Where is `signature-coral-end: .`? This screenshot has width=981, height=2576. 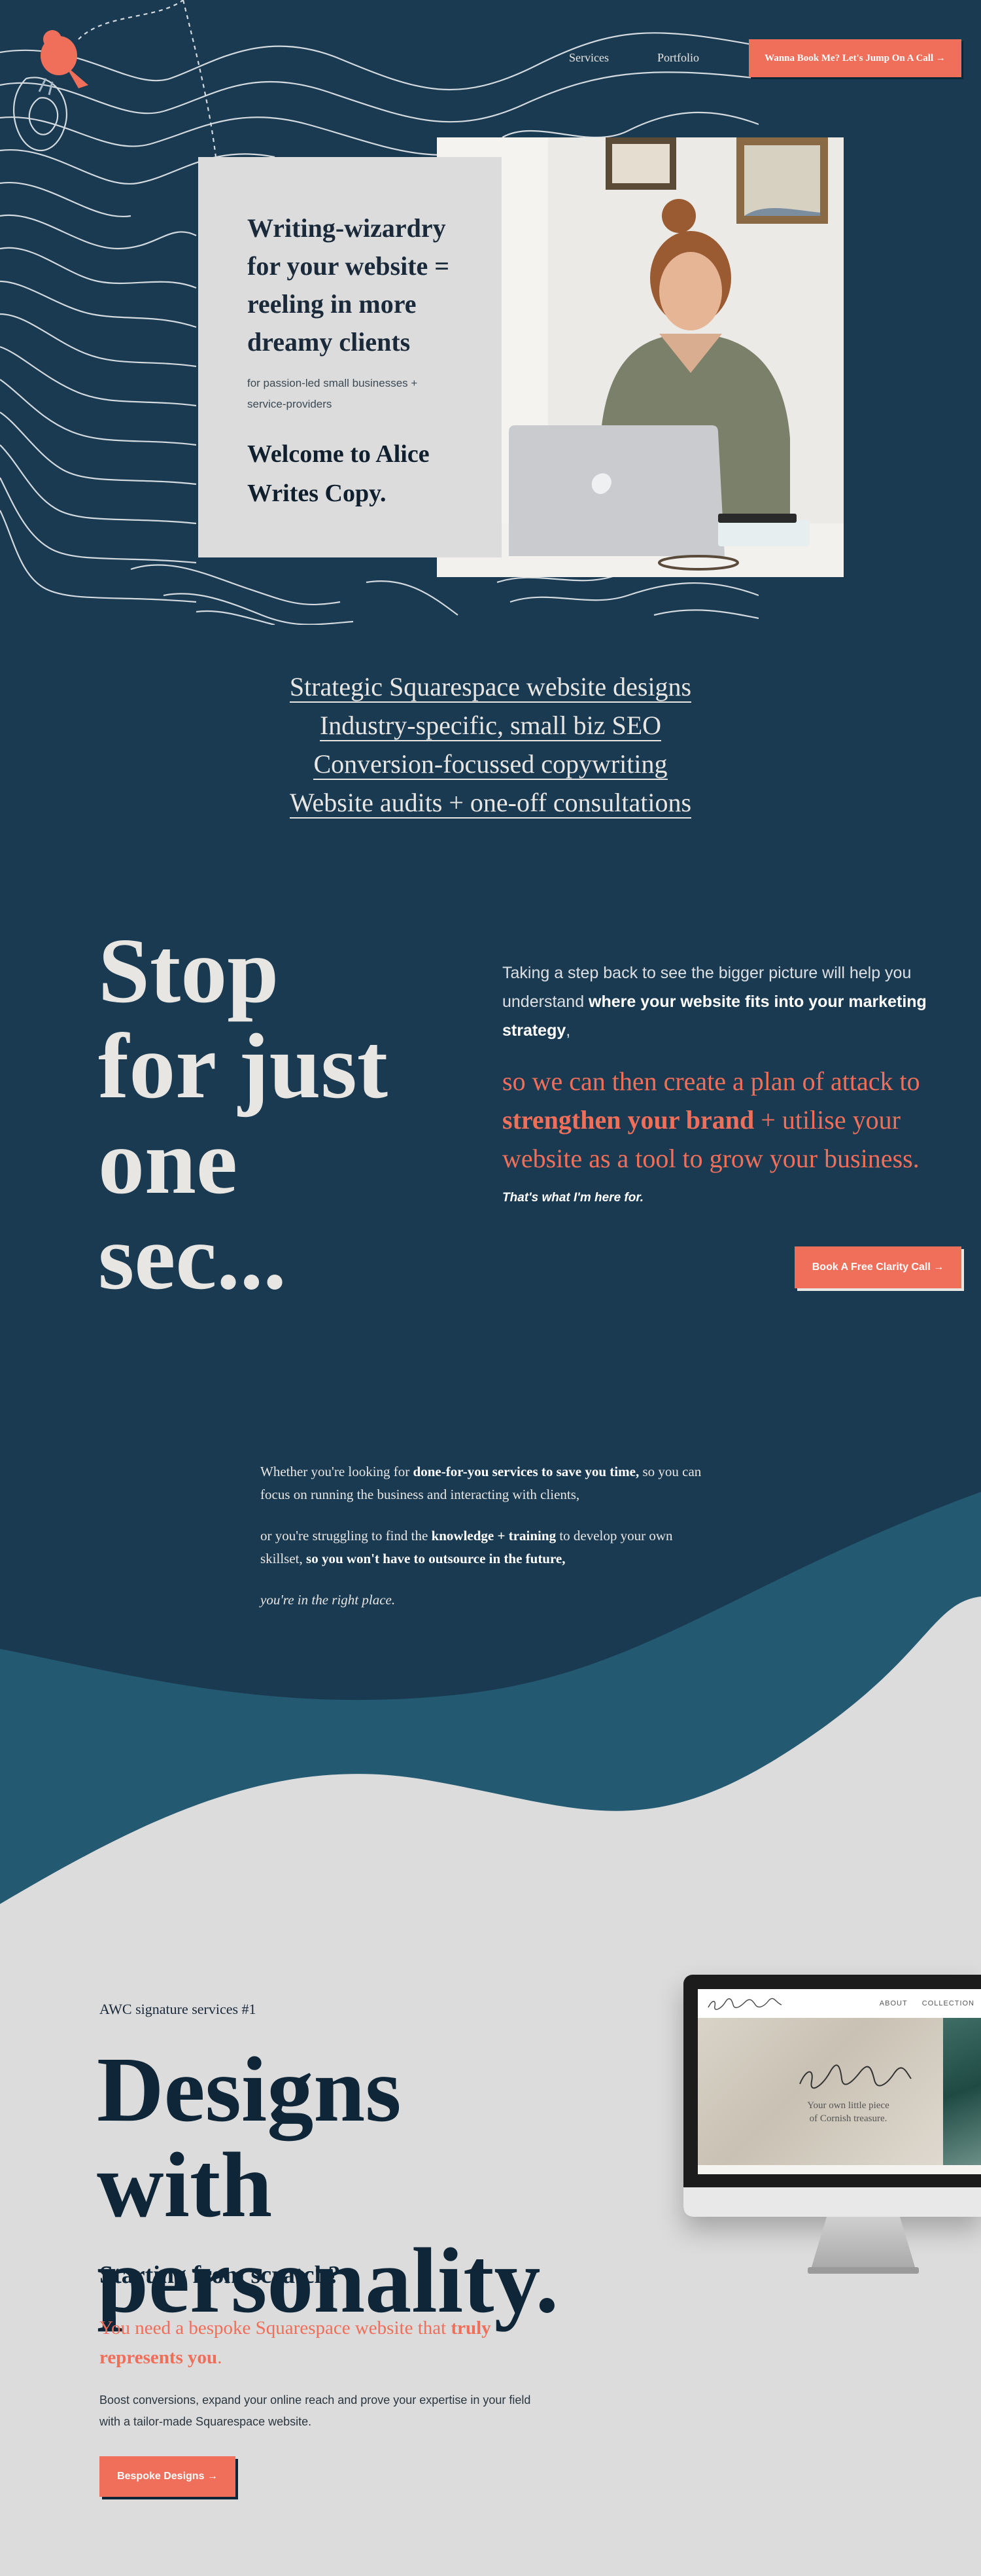
signature-coral-end: . is located at coordinates (220, 2357).